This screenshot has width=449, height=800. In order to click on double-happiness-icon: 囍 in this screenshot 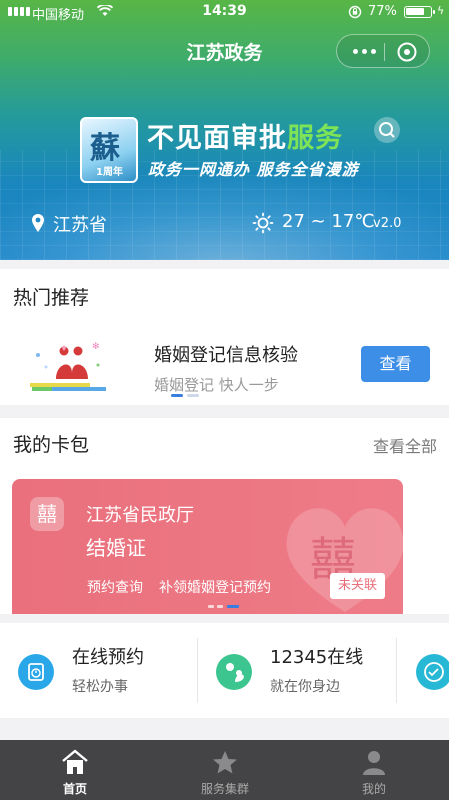, I will do `click(47, 514)`.